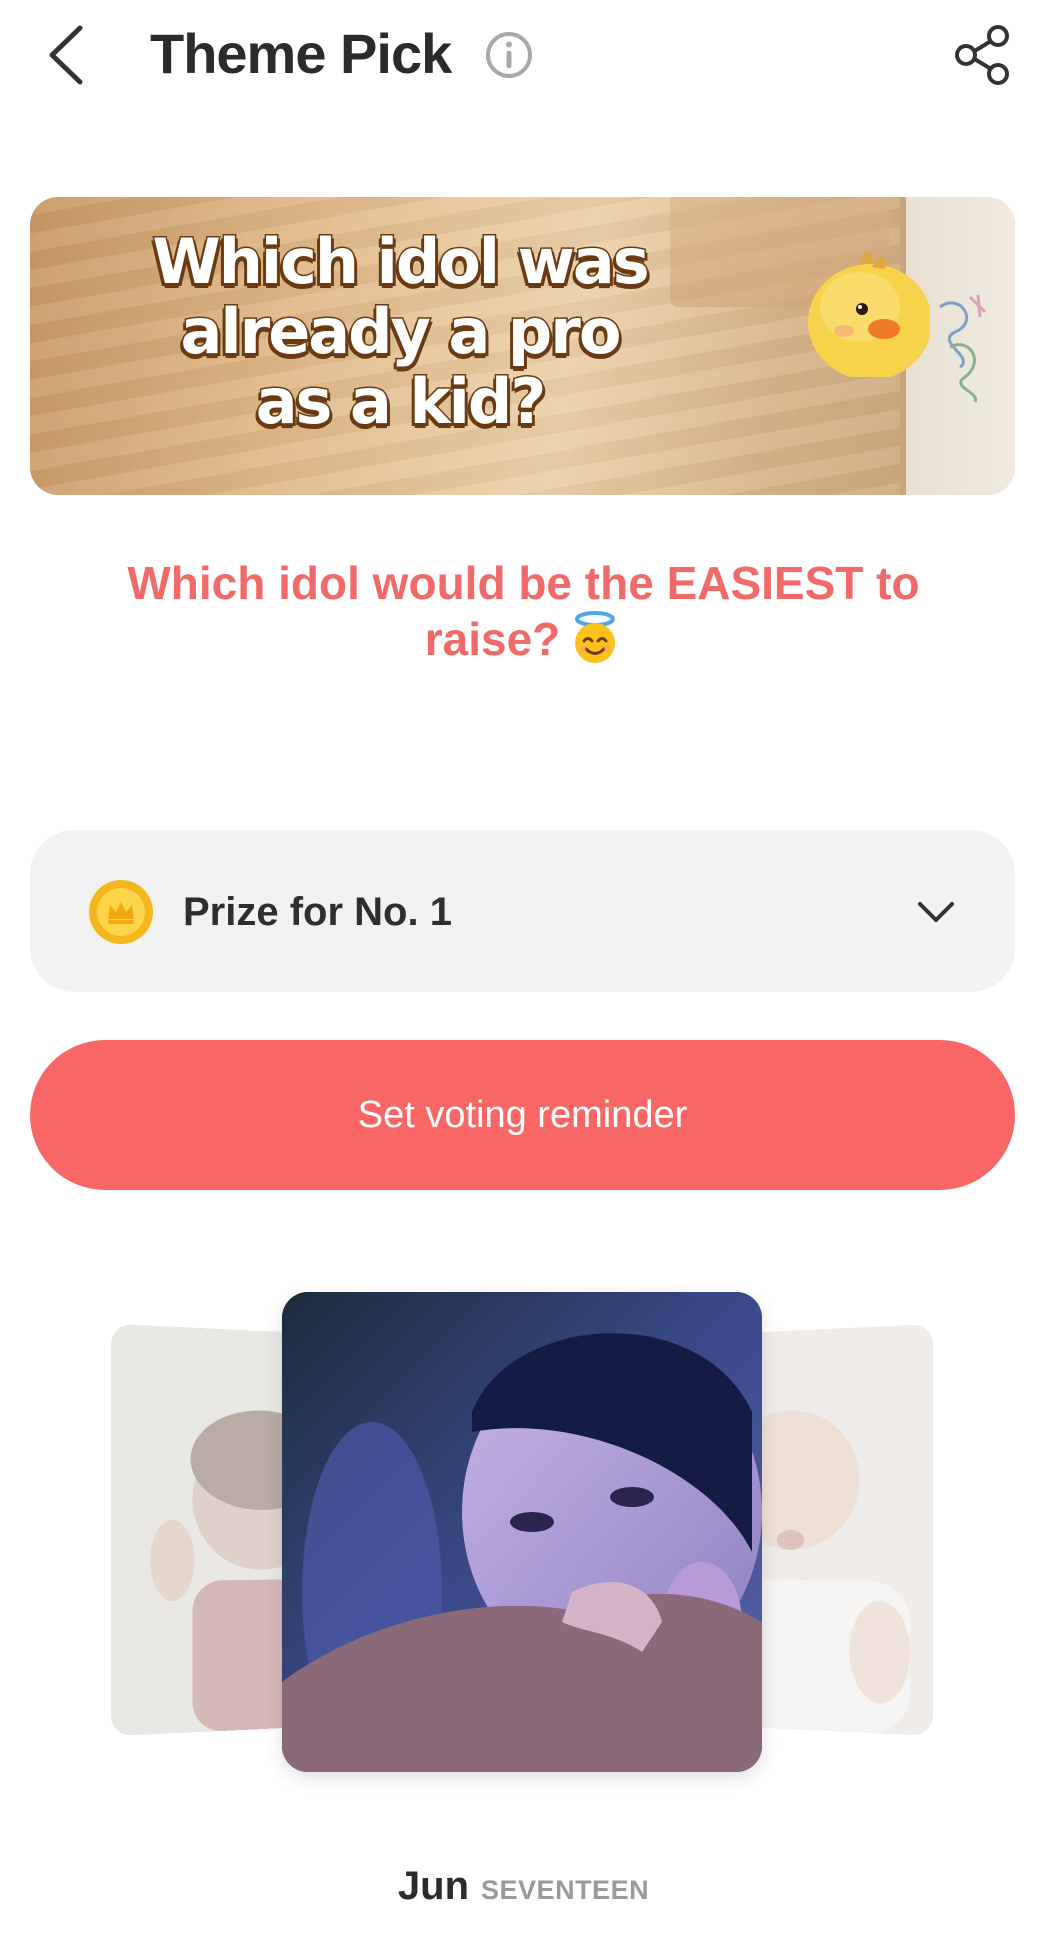 This screenshot has height=1956, width=1047. What do you see at coordinates (869, 314) in the screenshot?
I see `chick-mascot-illustration` at bounding box center [869, 314].